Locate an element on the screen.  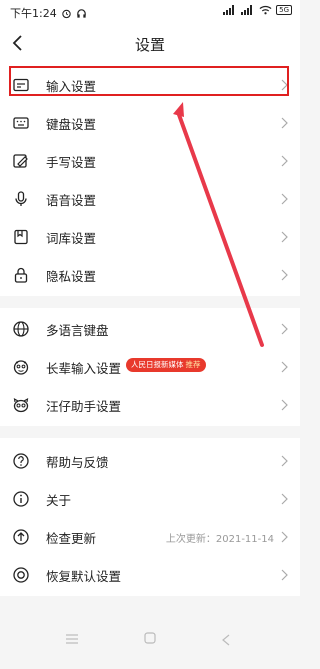
back-nav-icon is located at coordinates (226, 640).